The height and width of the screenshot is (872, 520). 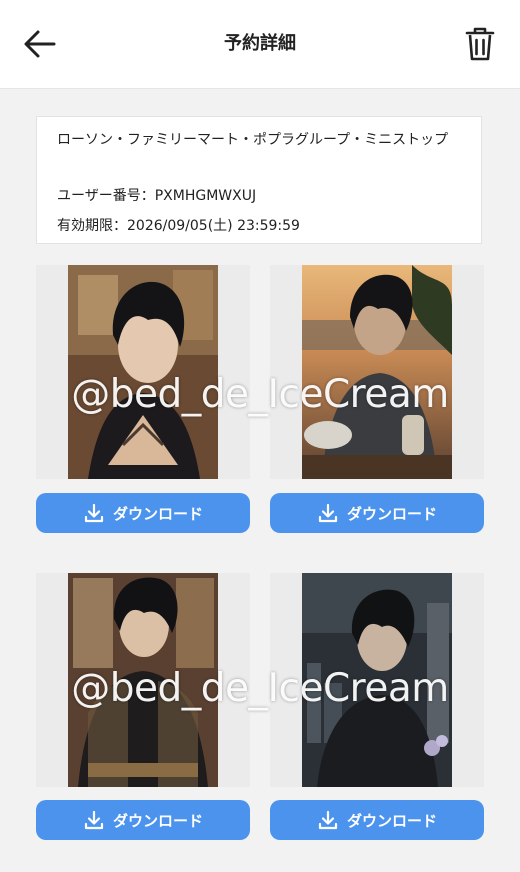 I want to click on trash-icon, so click(x=480, y=44).